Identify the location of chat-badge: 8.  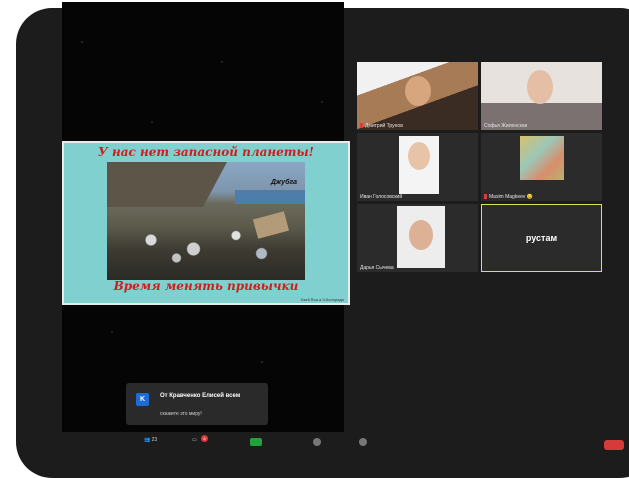
(204, 438).